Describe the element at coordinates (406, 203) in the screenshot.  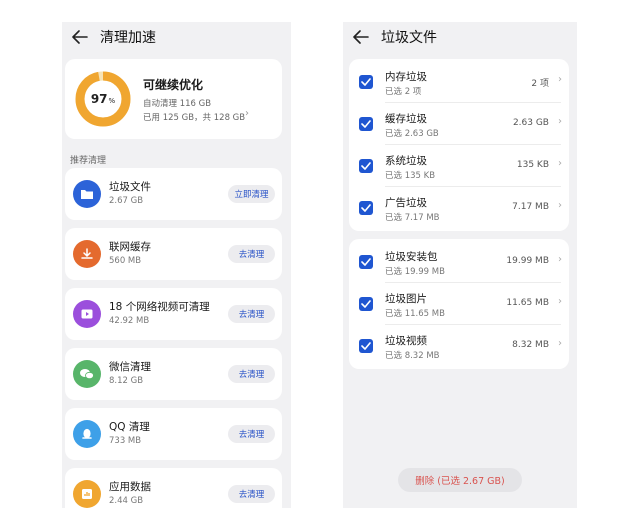
I see `junk-item-name: 广告垃圾` at that location.